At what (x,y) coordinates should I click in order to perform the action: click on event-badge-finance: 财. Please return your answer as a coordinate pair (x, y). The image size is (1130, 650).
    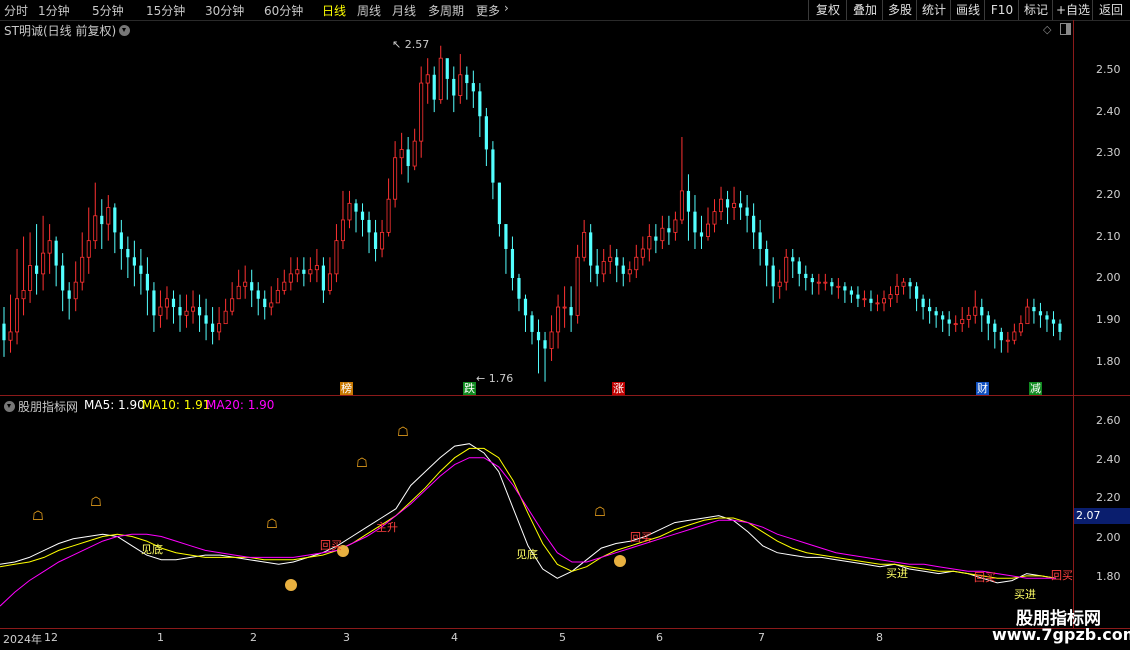
    Looking at the image, I should click on (982, 388).